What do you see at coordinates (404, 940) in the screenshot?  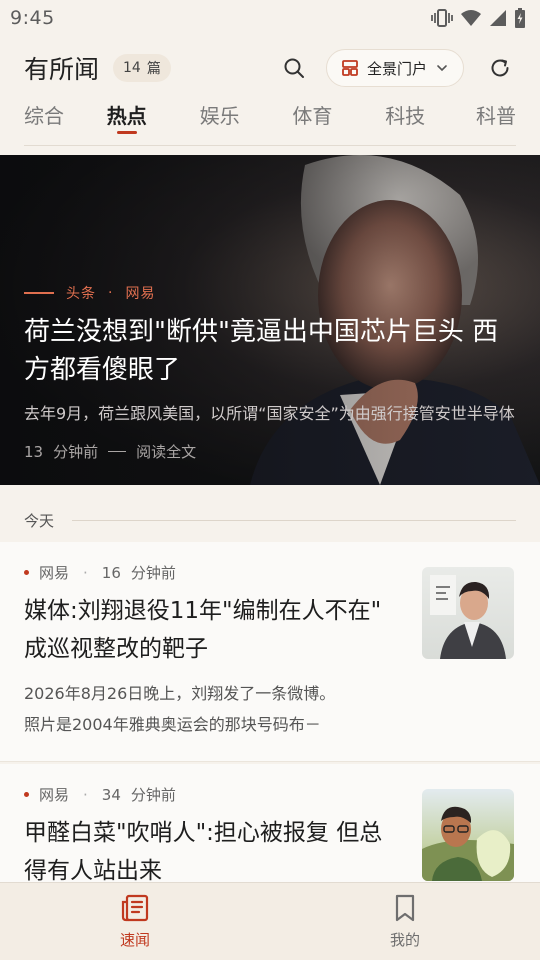 I see `nav-label-mine: 我的` at bounding box center [404, 940].